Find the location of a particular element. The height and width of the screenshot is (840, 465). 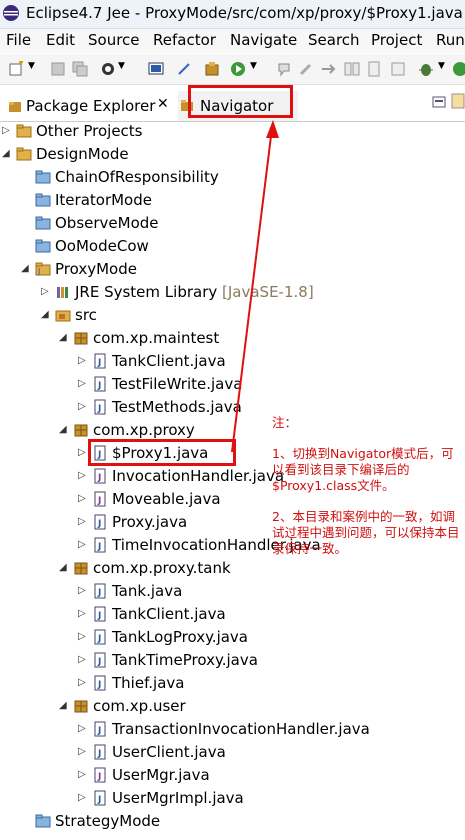

save-all-icon is located at coordinates (80, 69).